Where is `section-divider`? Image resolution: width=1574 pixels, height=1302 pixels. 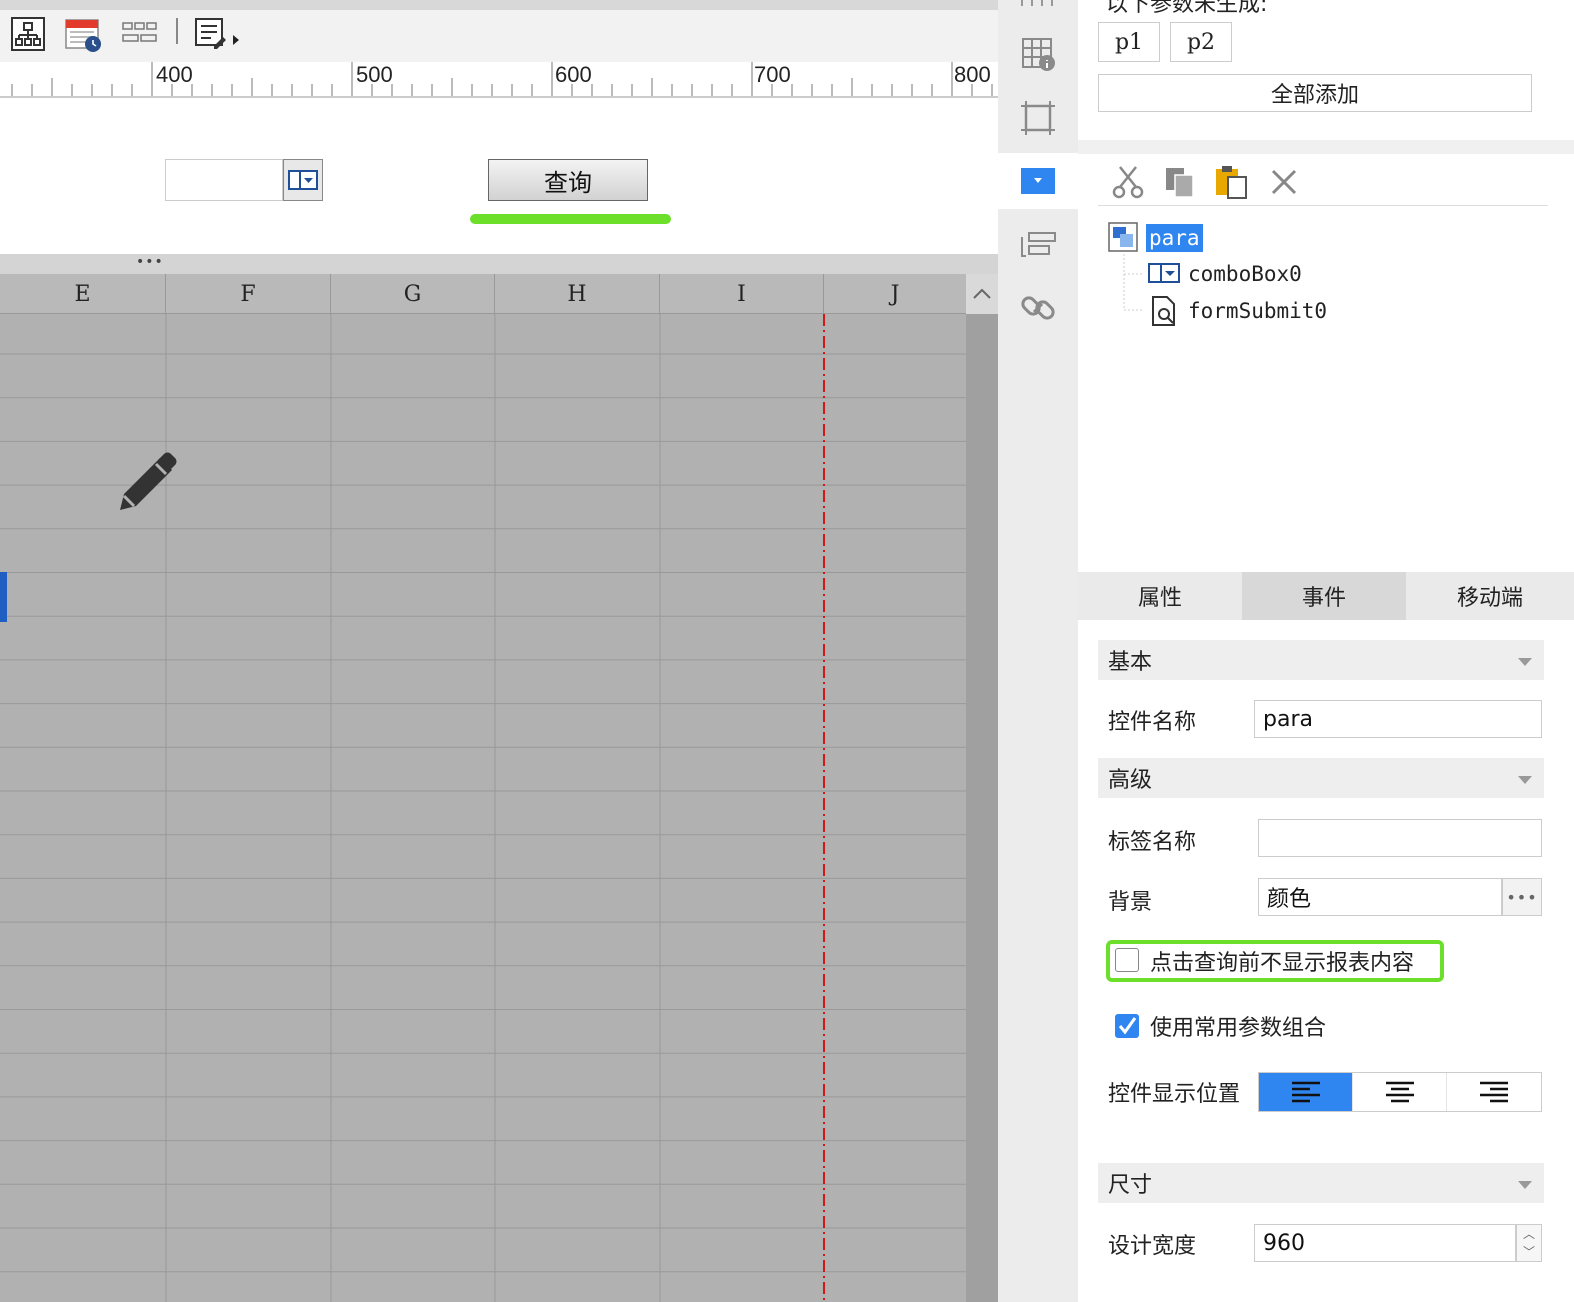
section-divider is located at coordinates (1326, 147).